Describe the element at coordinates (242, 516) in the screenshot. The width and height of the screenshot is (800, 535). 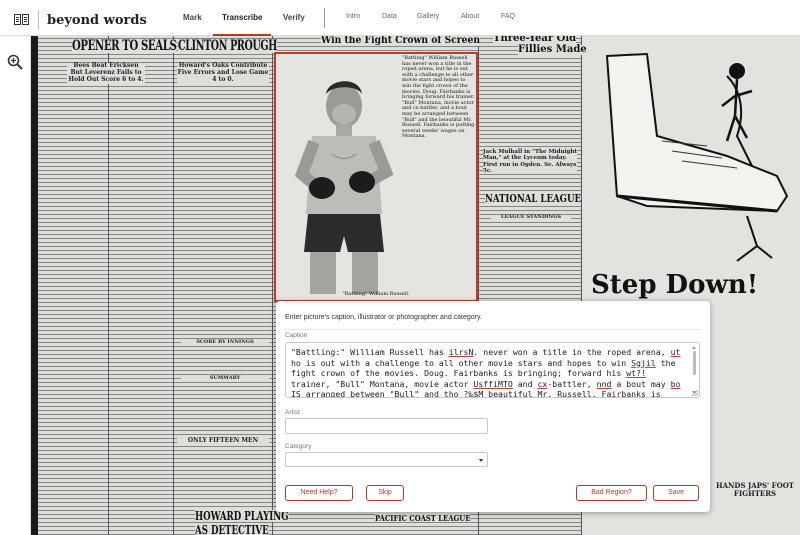
I see `headline: HOWARD PLAYING` at that location.